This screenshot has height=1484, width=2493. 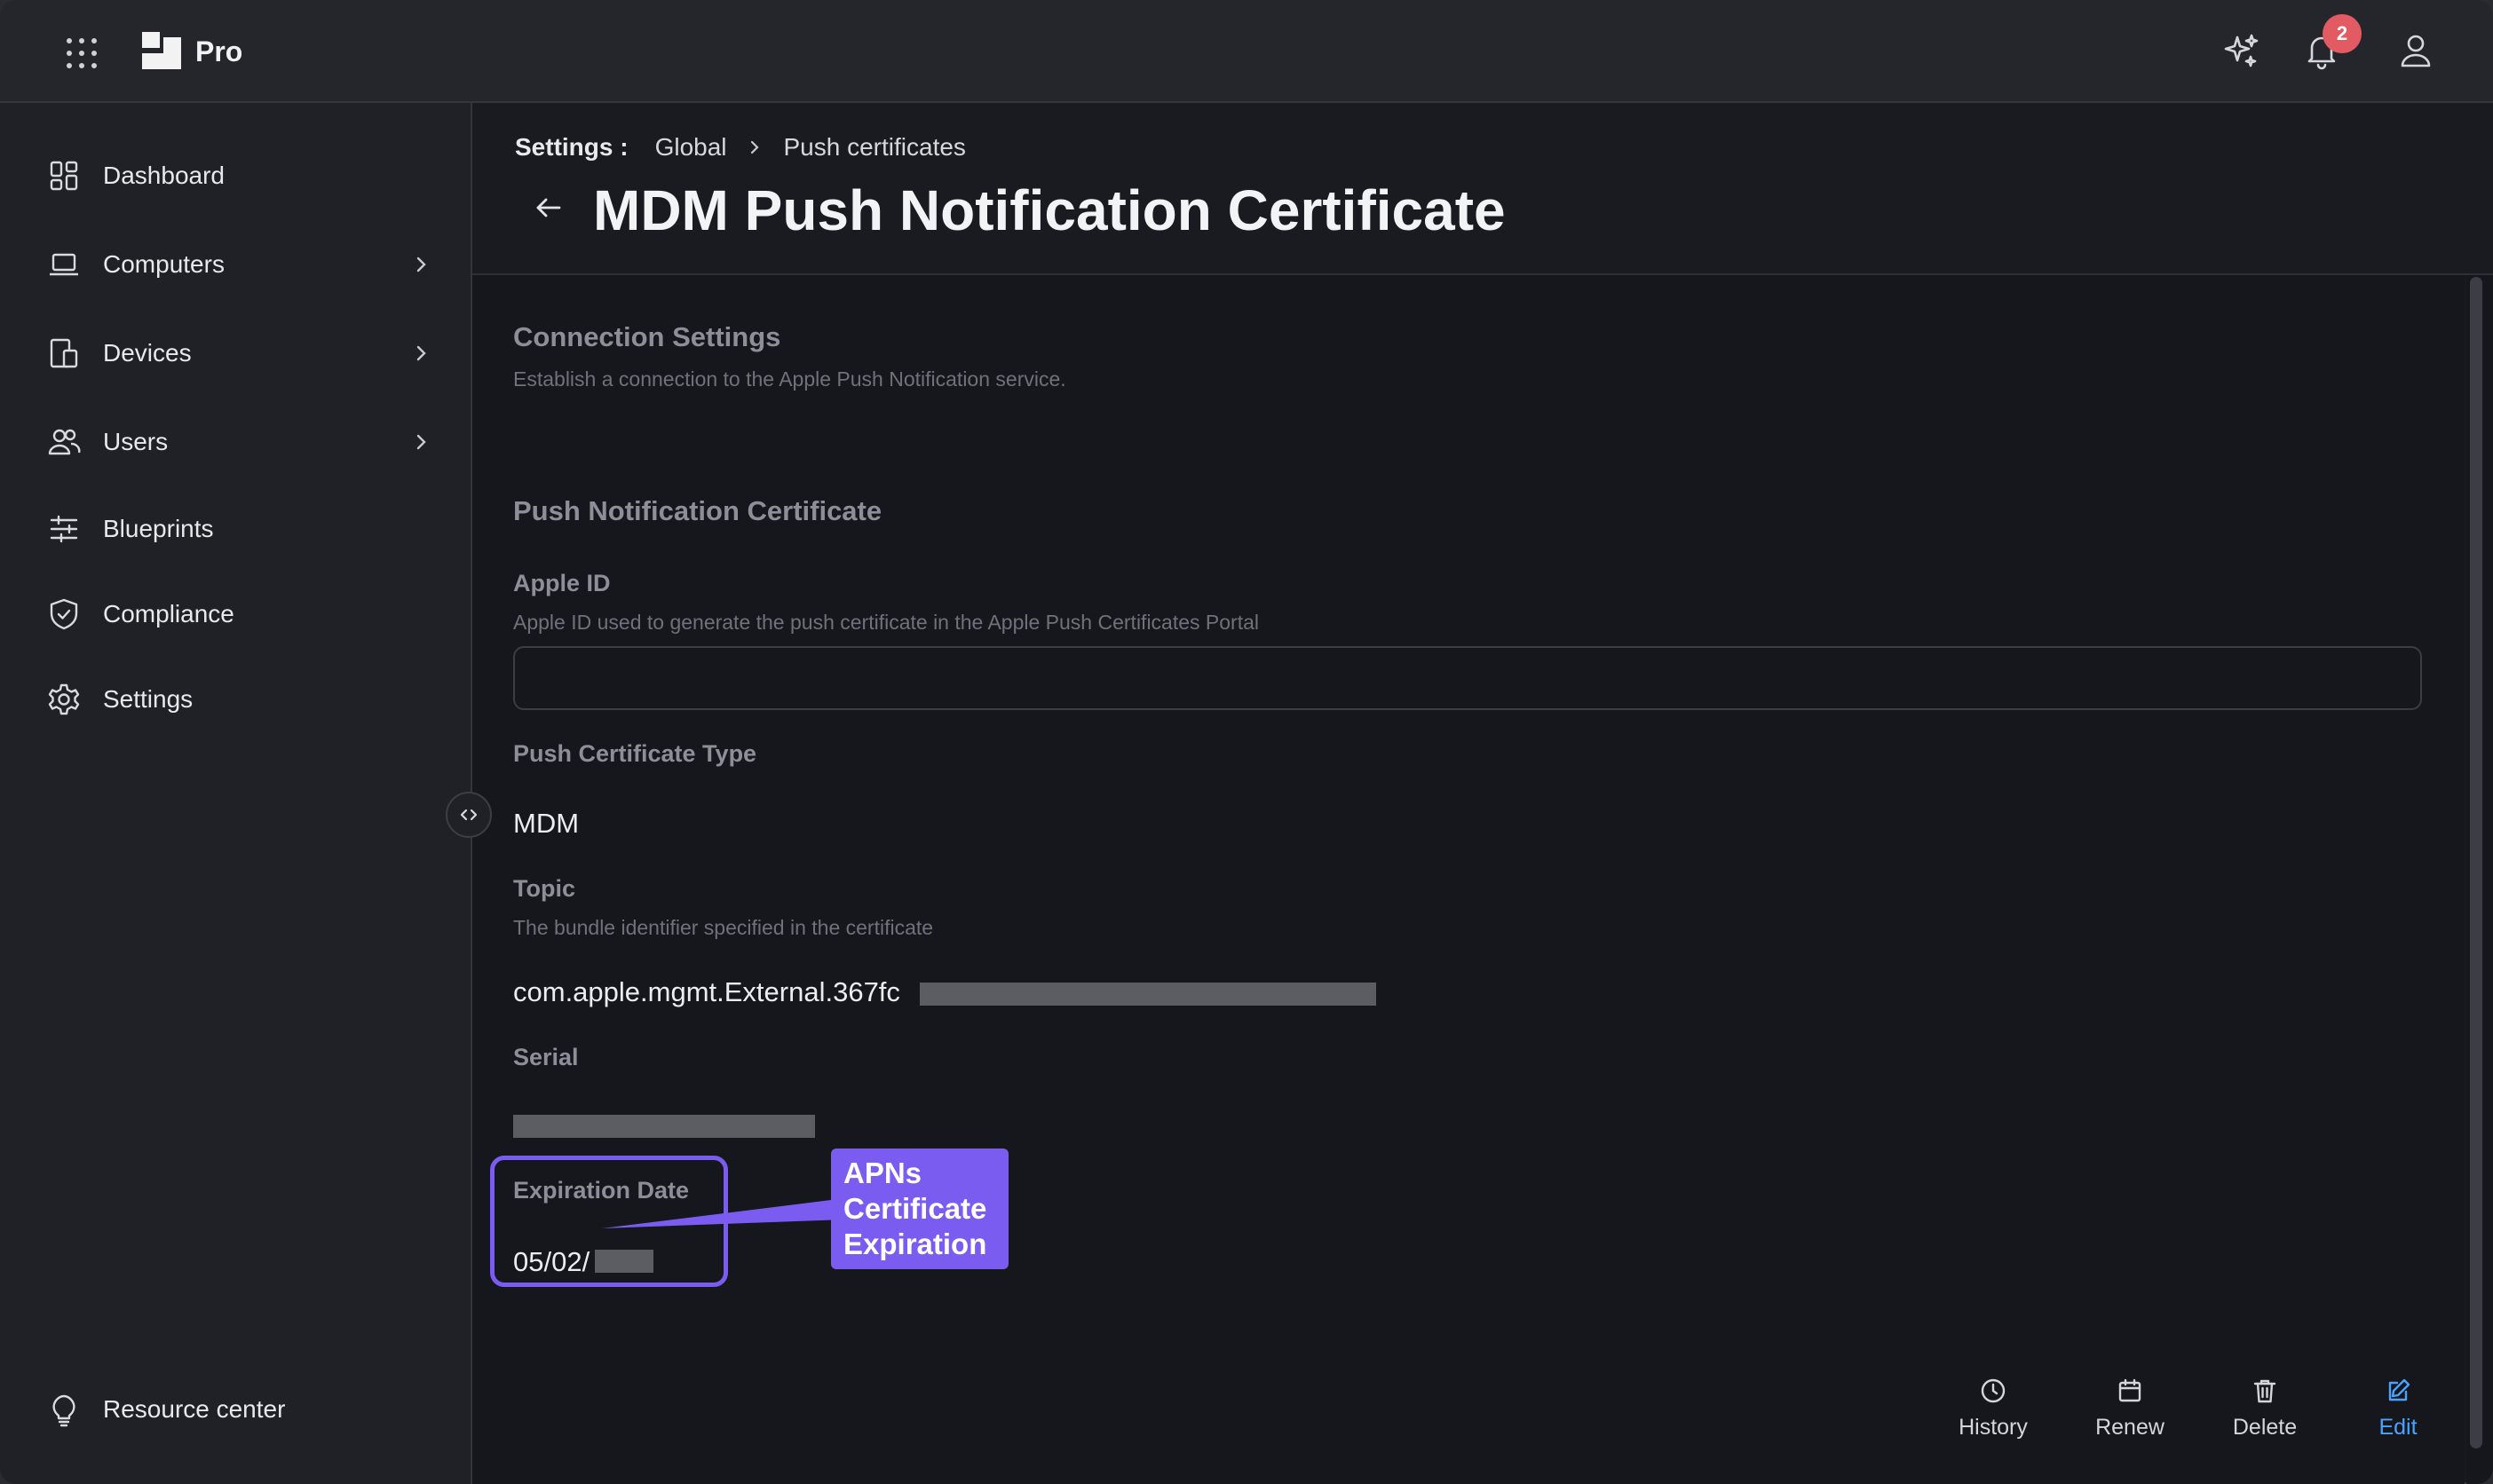 What do you see at coordinates (697, 510) in the screenshot?
I see `push-certificate-section-title: Push Notification Certificate` at bounding box center [697, 510].